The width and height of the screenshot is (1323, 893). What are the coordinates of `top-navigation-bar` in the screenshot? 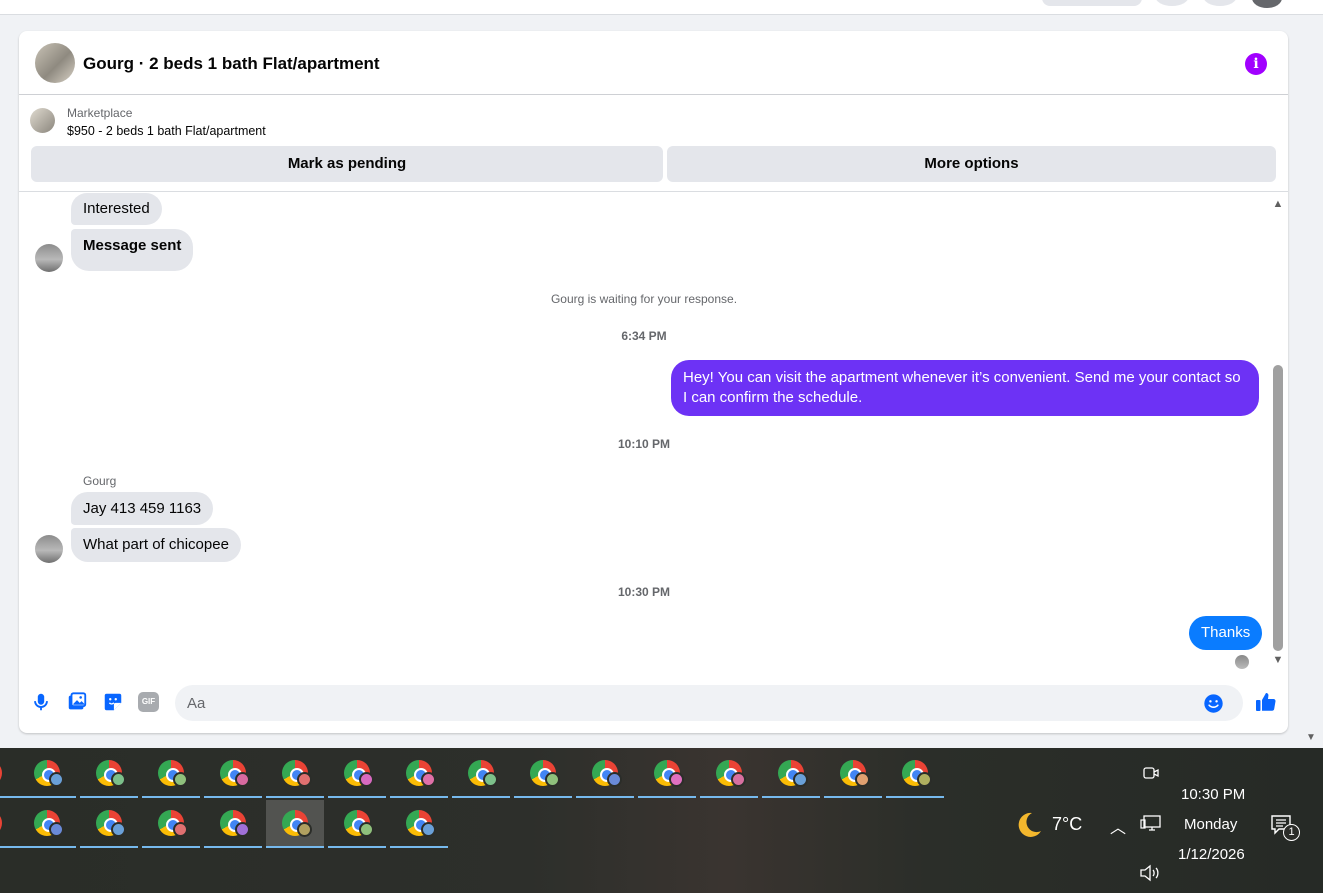 It's located at (661, 7).